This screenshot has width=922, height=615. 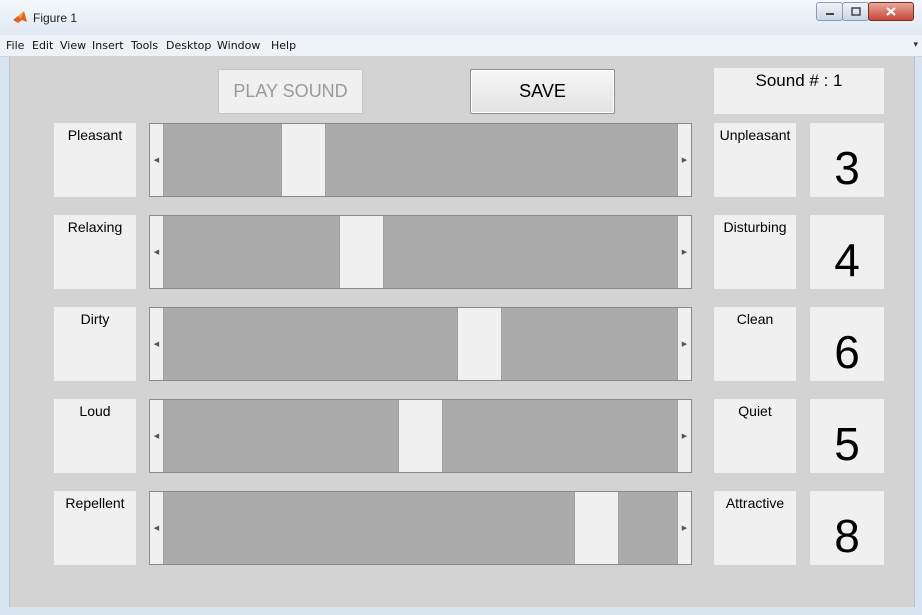 I want to click on sound-number-label: Sound # : 1, so click(x=799, y=91).